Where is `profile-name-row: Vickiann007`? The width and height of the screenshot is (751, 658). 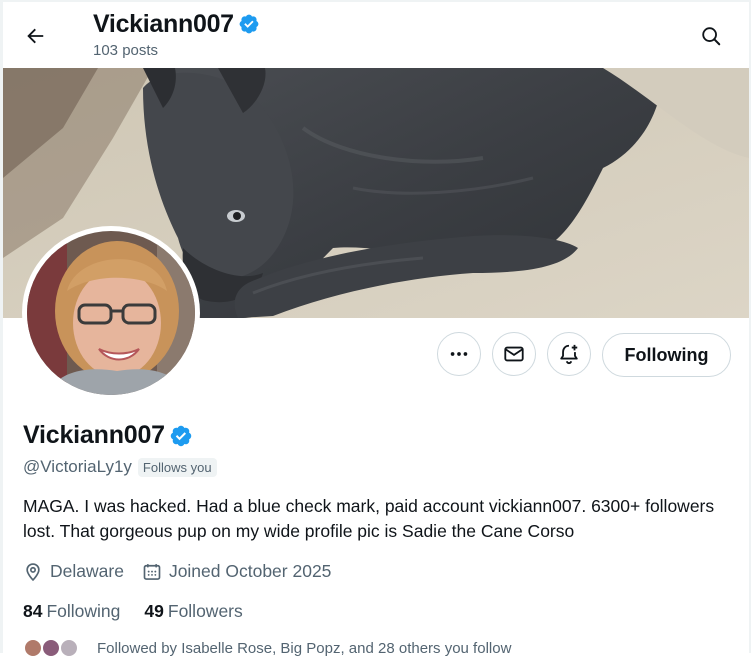 profile-name-row: Vickiann007 is located at coordinates (108, 435).